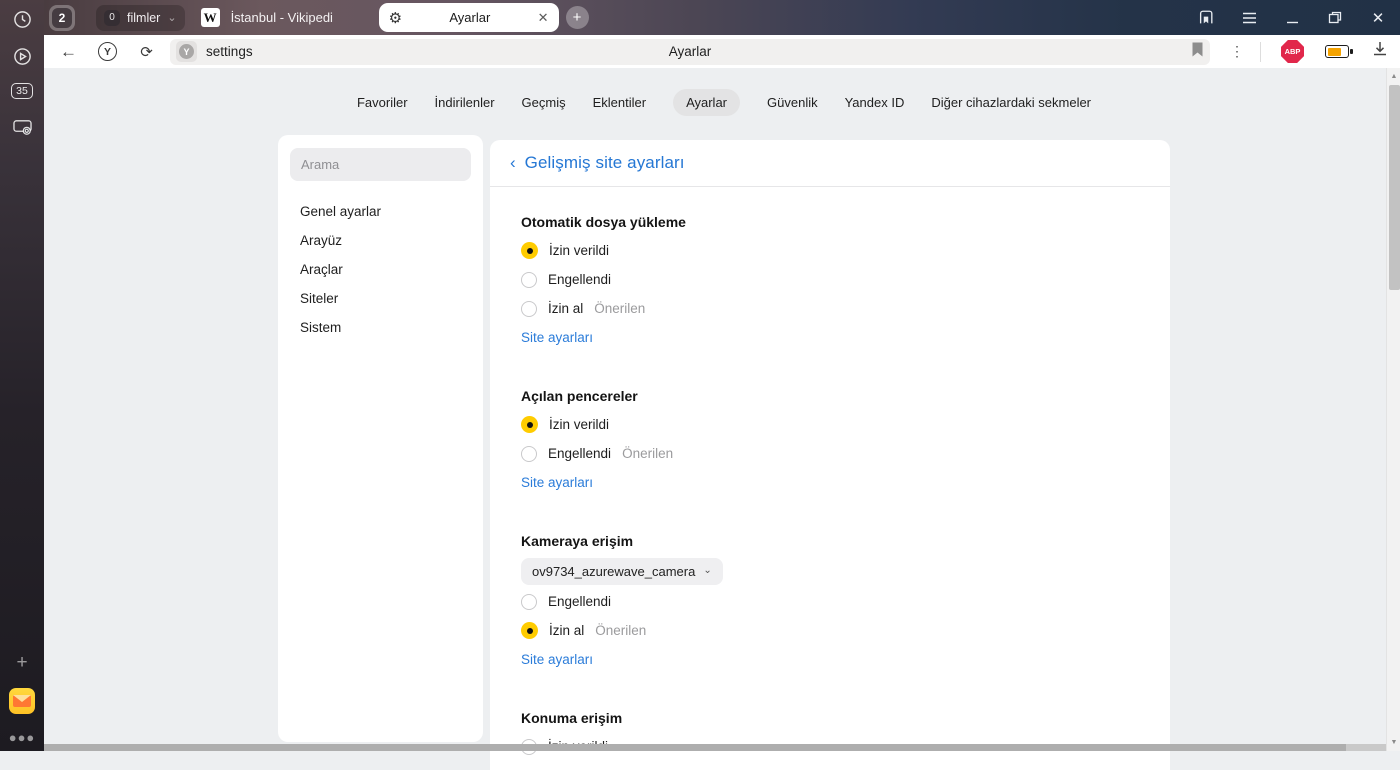  What do you see at coordinates (146, 52) in the screenshot?
I see `refresh-button: ⟳` at bounding box center [146, 52].